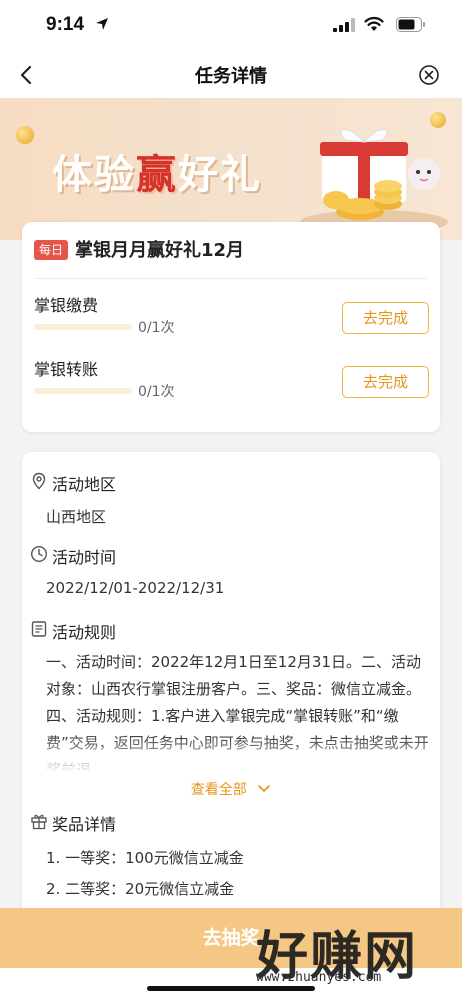 This screenshot has height=1000, width=462. I want to click on page-title: 任务详情, so click(231, 76).